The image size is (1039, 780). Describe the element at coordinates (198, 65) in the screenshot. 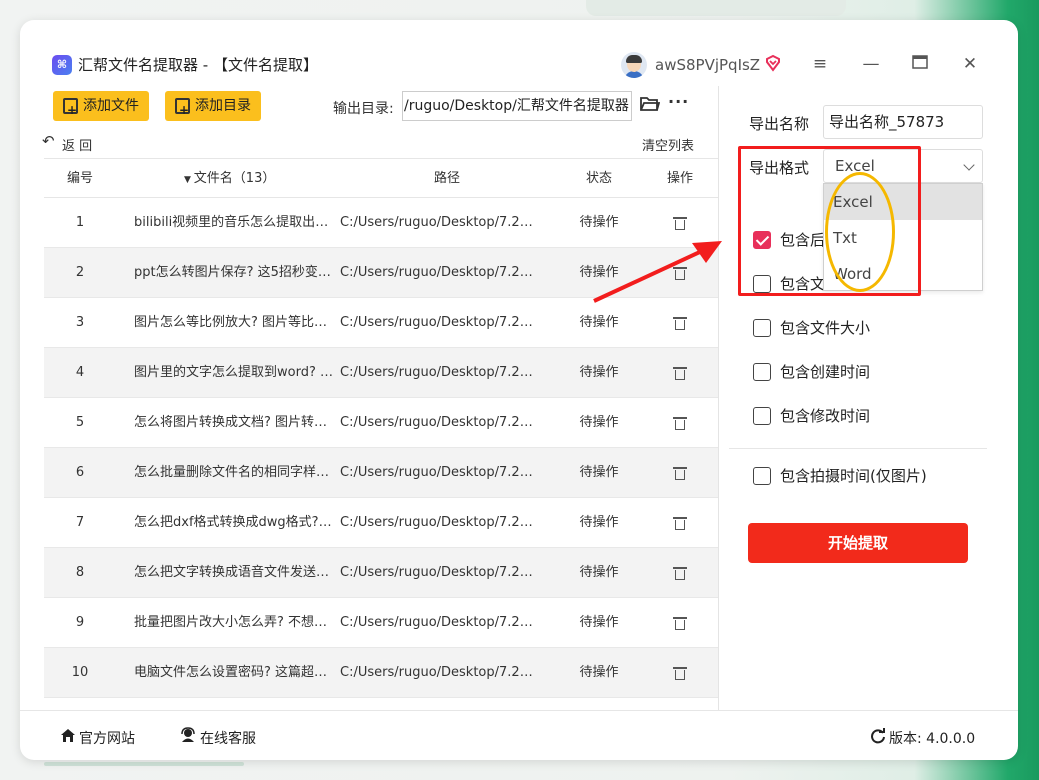

I see `app-title: 汇帮文件名提取器 - 【文件名提取】` at that location.